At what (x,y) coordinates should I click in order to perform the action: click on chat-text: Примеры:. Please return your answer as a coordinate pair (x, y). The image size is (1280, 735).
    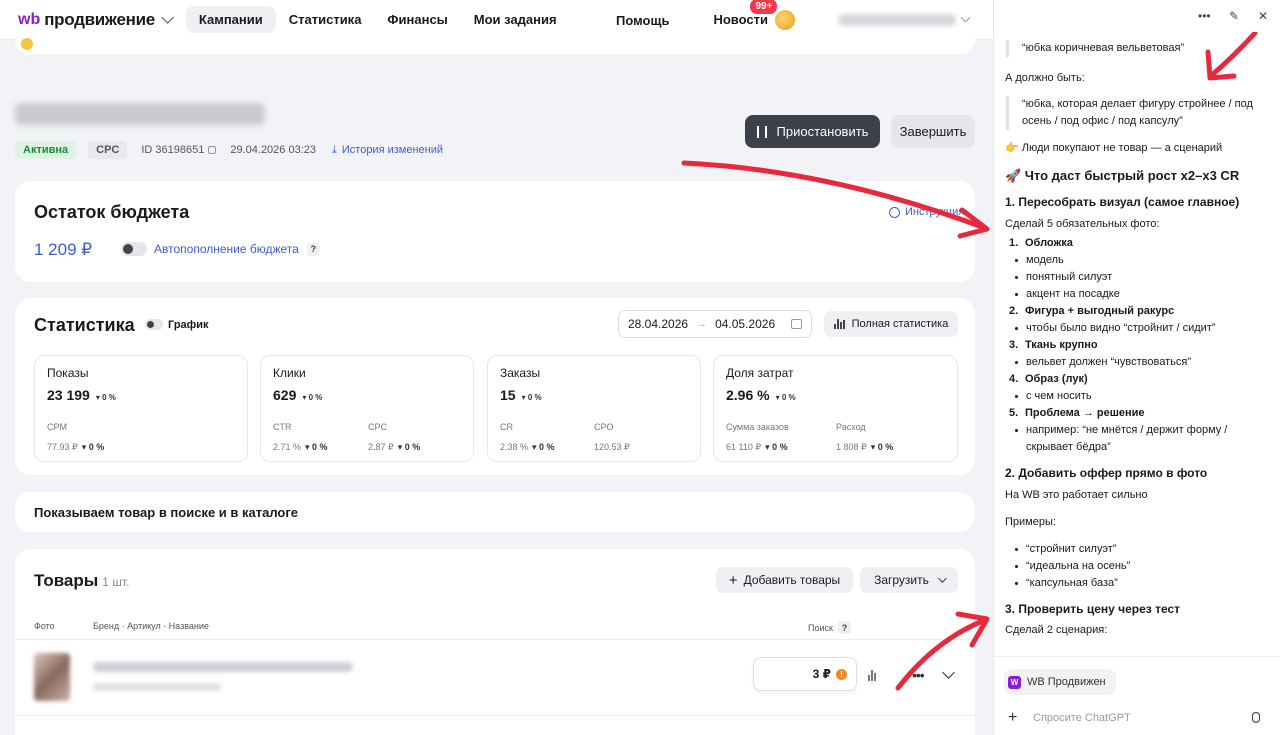
    Looking at the image, I should click on (1030, 522).